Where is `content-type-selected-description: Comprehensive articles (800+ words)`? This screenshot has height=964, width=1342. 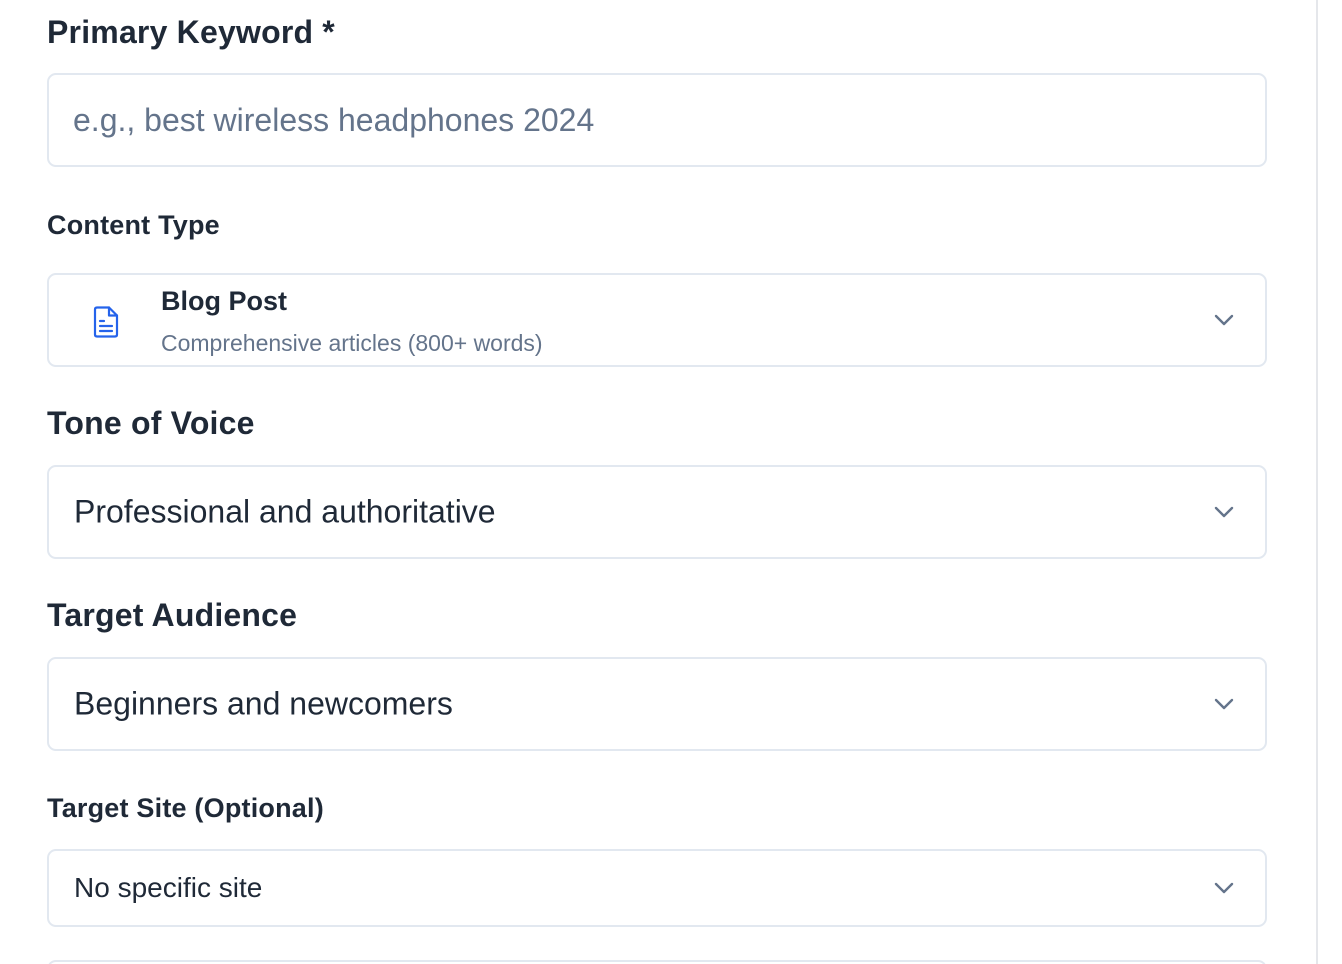 content-type-selected-description: Comprehensive articles (800+ words) is located at coordinates (352, 343).